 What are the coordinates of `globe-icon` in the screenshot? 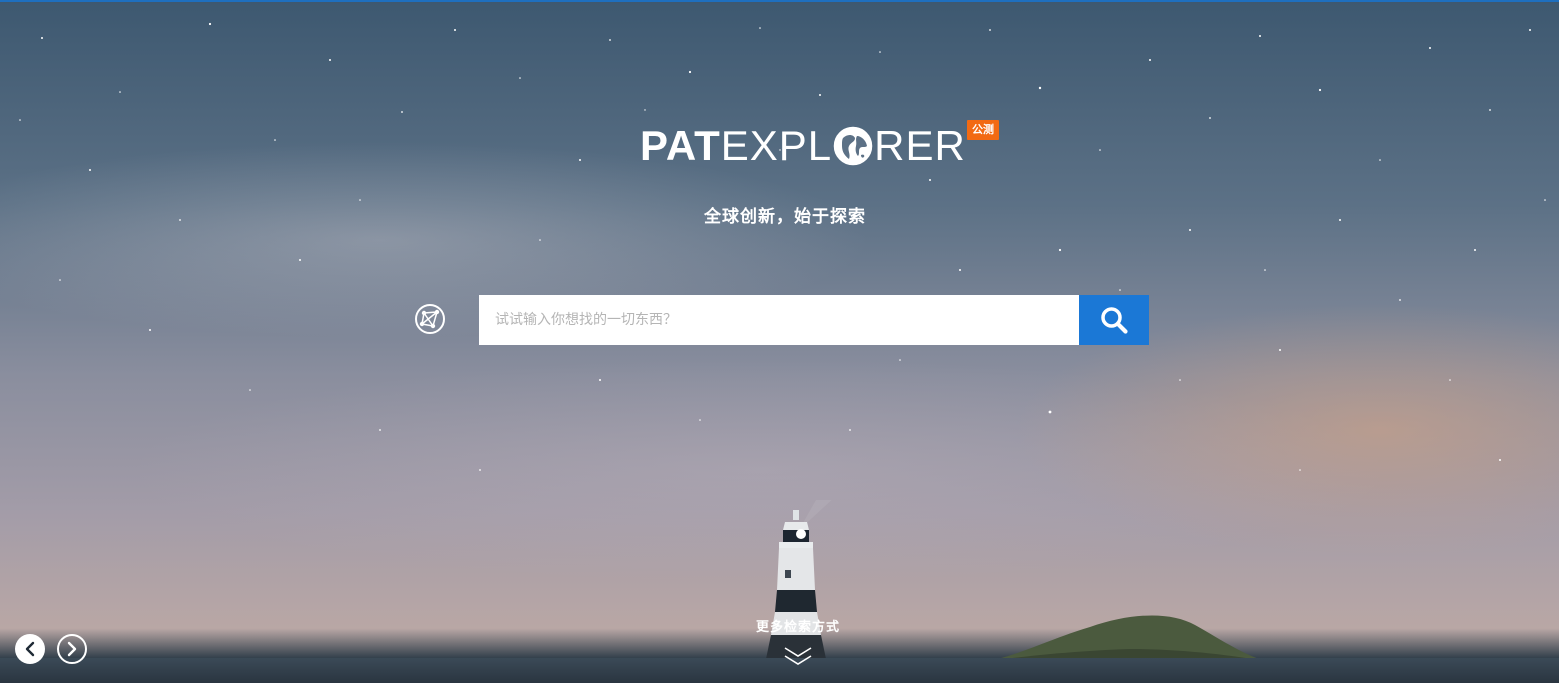 It's located at (853, 146).